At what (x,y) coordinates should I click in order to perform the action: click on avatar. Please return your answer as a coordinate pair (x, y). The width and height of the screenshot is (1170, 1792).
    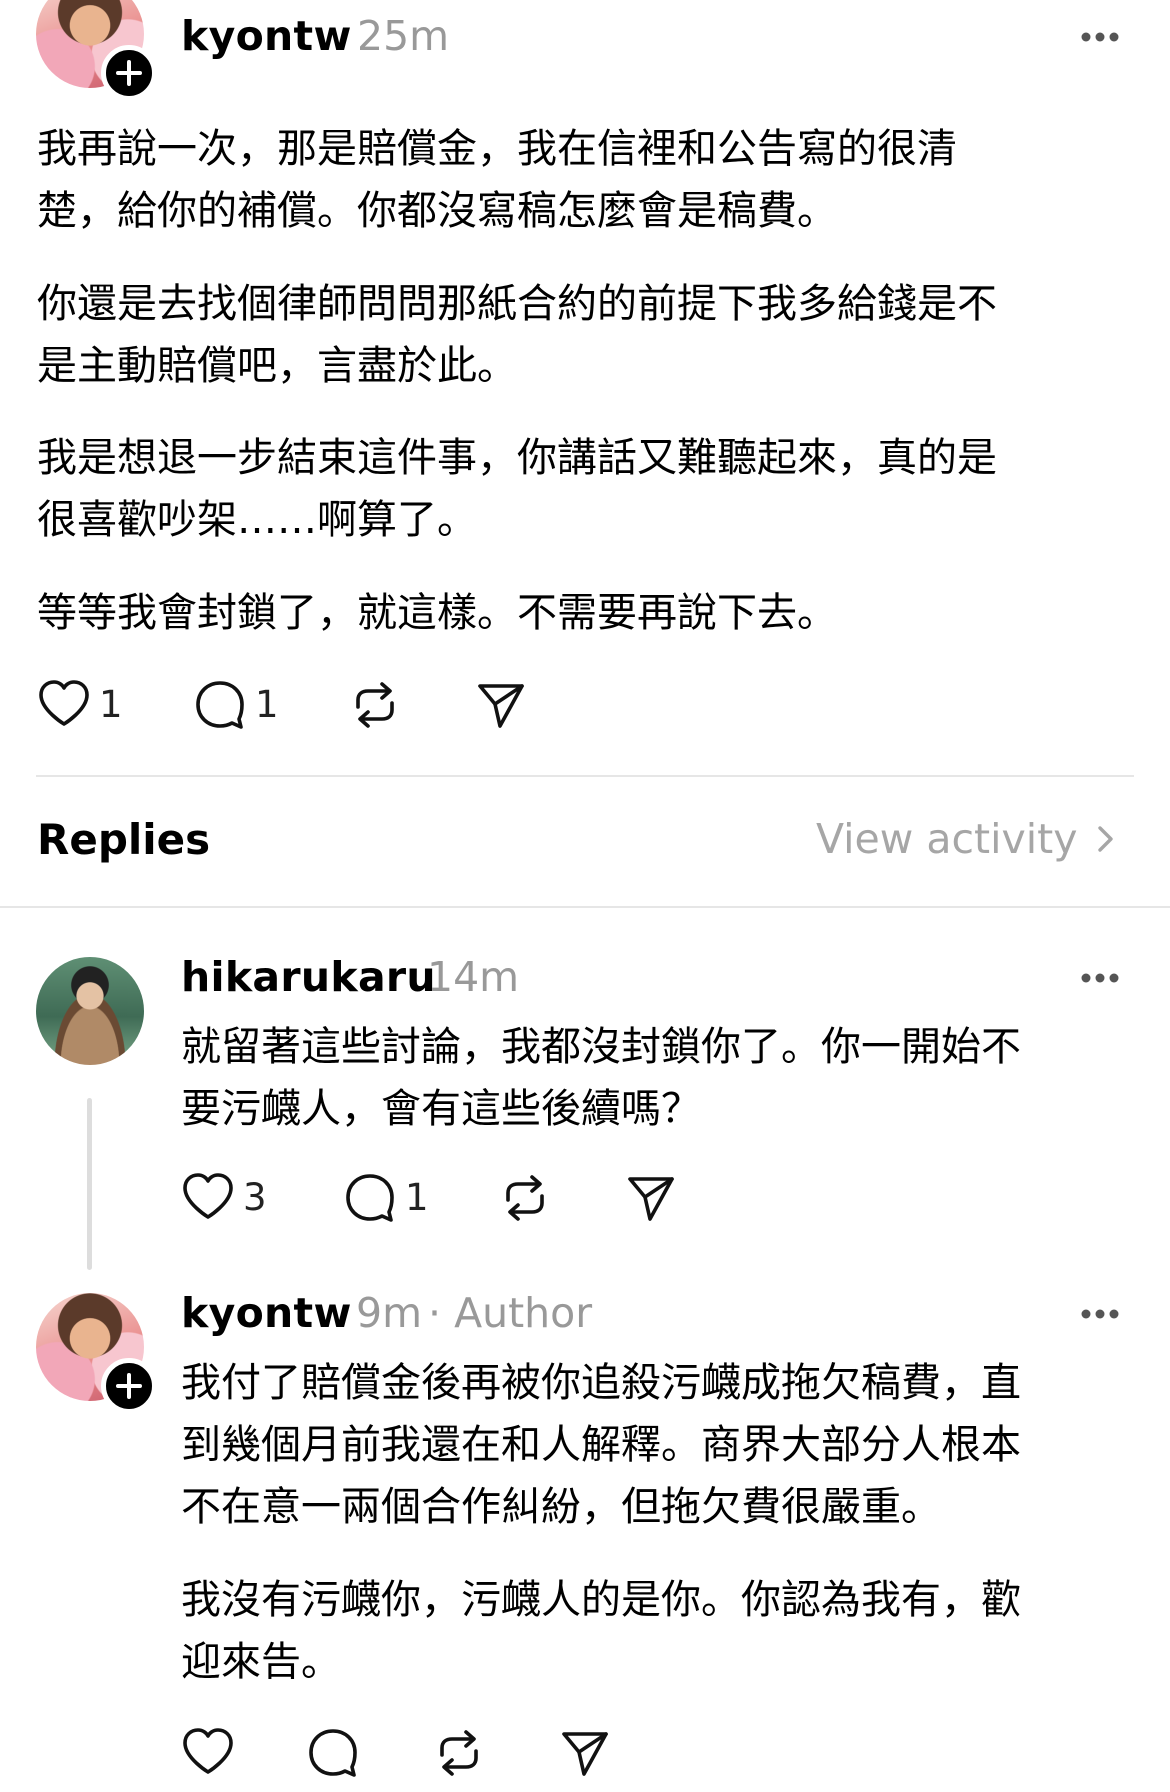
    Looking at the image, I should click on (90, 1011).